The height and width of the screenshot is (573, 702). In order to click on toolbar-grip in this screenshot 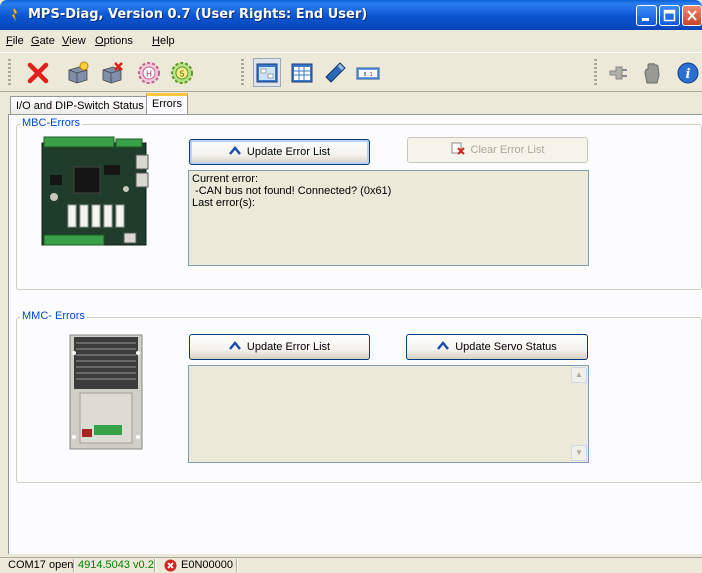, I will do `click(9, 73)`.